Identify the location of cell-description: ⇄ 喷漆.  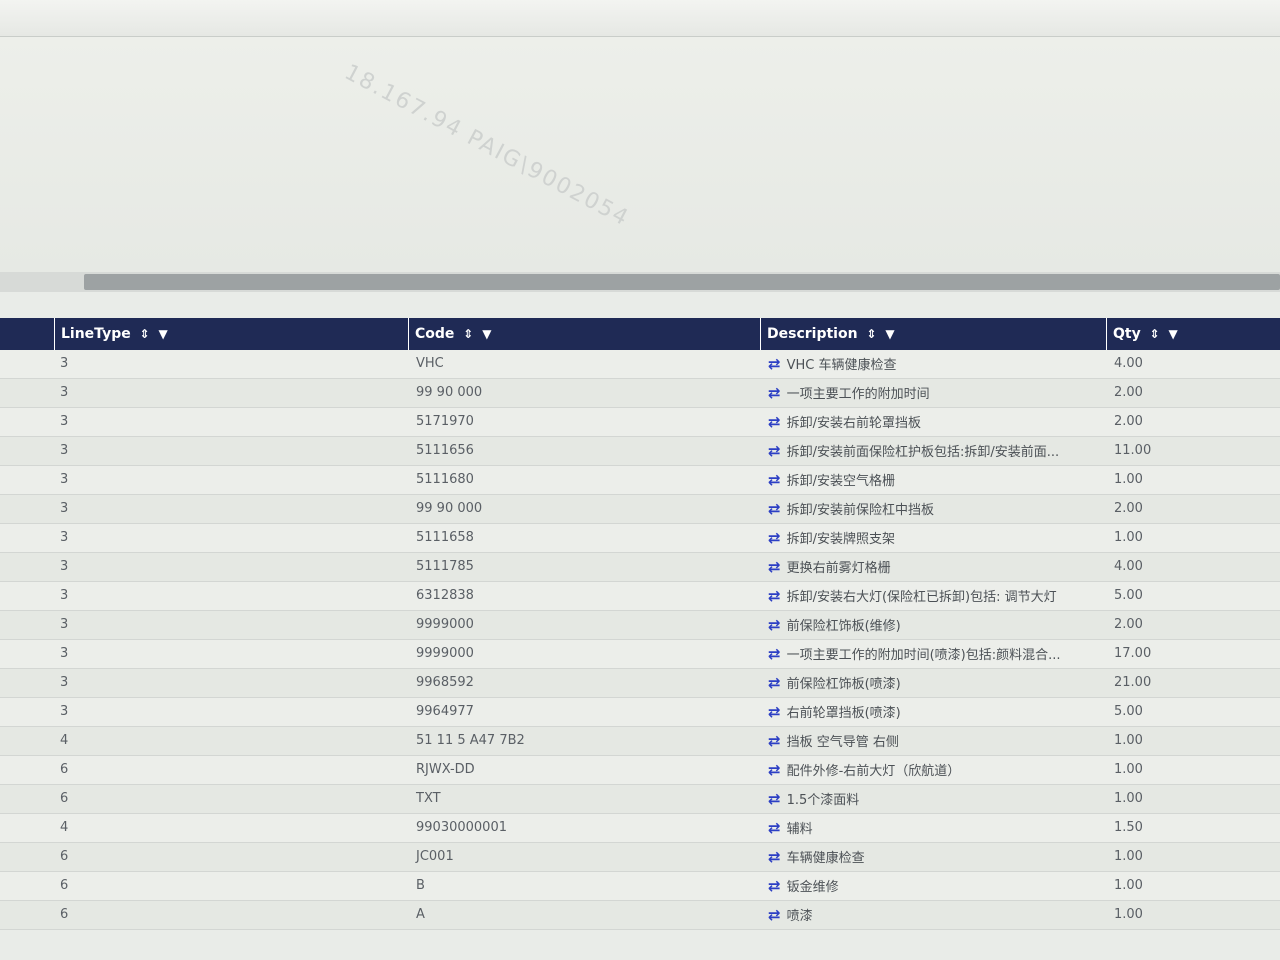
(933, 915).